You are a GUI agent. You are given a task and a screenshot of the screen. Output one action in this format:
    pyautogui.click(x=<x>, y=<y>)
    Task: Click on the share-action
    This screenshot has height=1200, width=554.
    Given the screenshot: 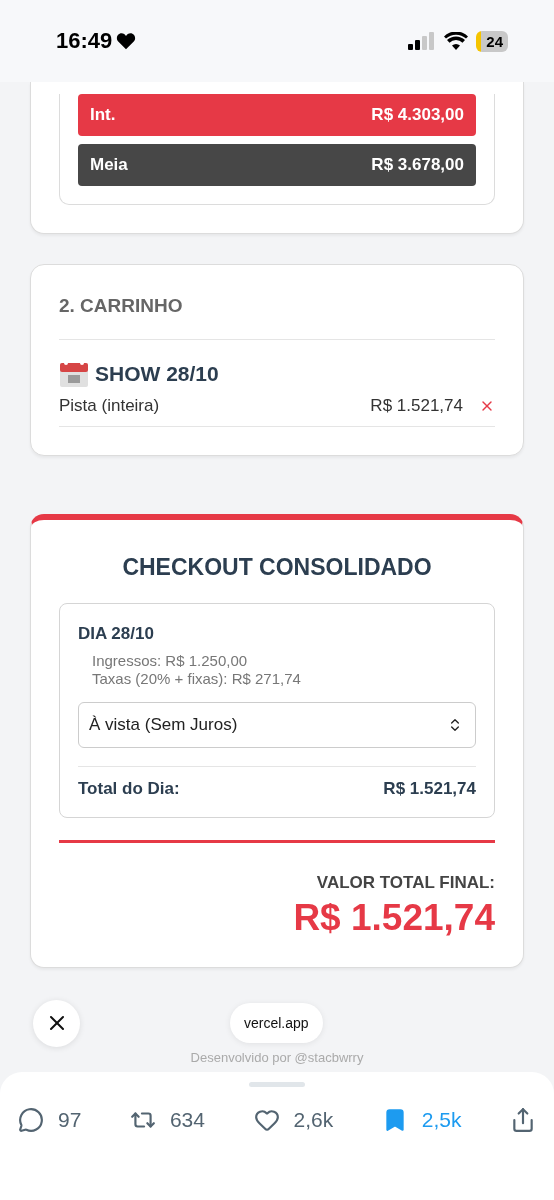 What is the action you would take?
    pyautogui.click(x=523, y=1120)
    